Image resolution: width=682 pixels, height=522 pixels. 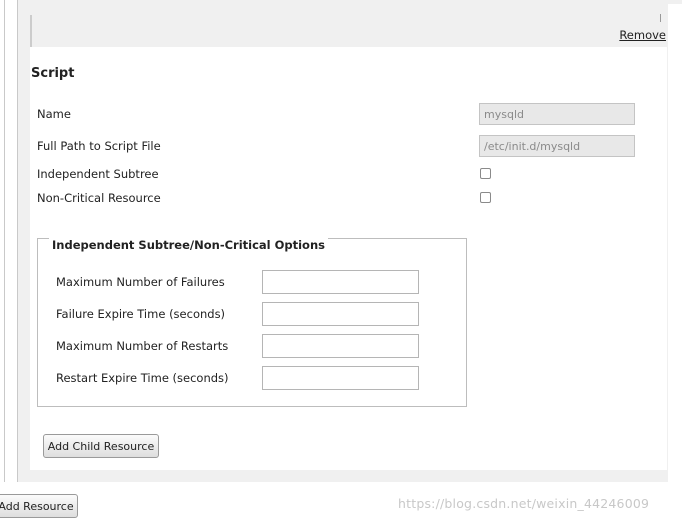 I want to click on independent-subtree-label: Independent Subtree, so click(x=98, y=174).